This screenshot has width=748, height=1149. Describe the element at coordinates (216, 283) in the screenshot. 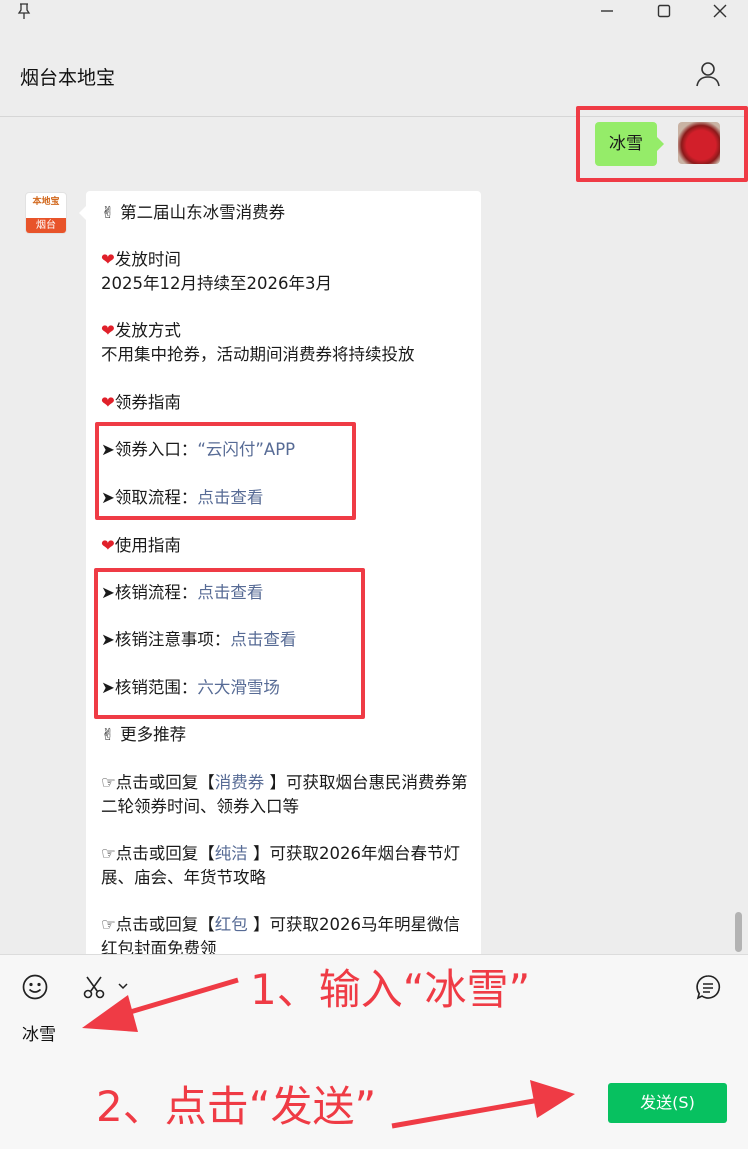

I see `section-time-body: 2025年12月持续至2026年3月` at that location.